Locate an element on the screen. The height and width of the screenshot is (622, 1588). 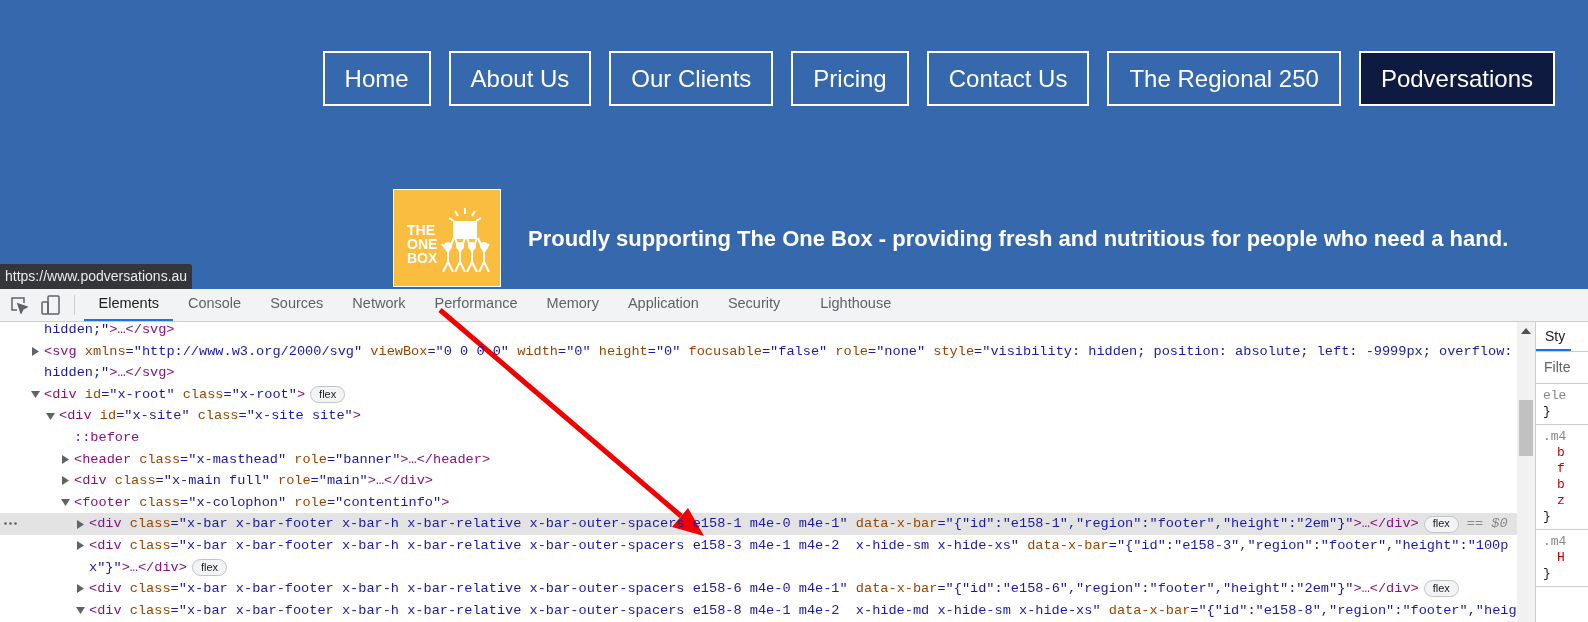
styles-tab: Sty is located at coordinates (1554, 337).